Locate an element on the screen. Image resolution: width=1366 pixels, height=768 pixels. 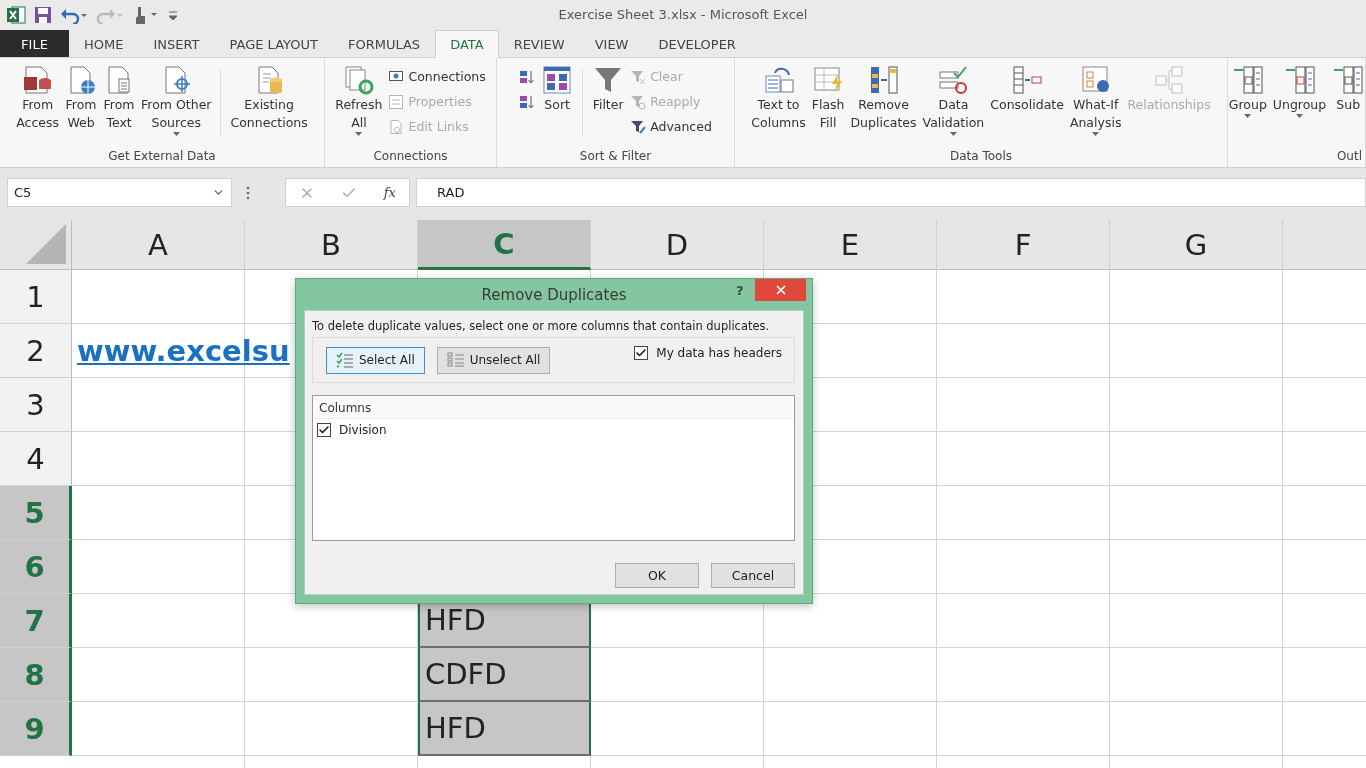
ribbon-button: What-If Analysis is located at coordinates (1095, 100).